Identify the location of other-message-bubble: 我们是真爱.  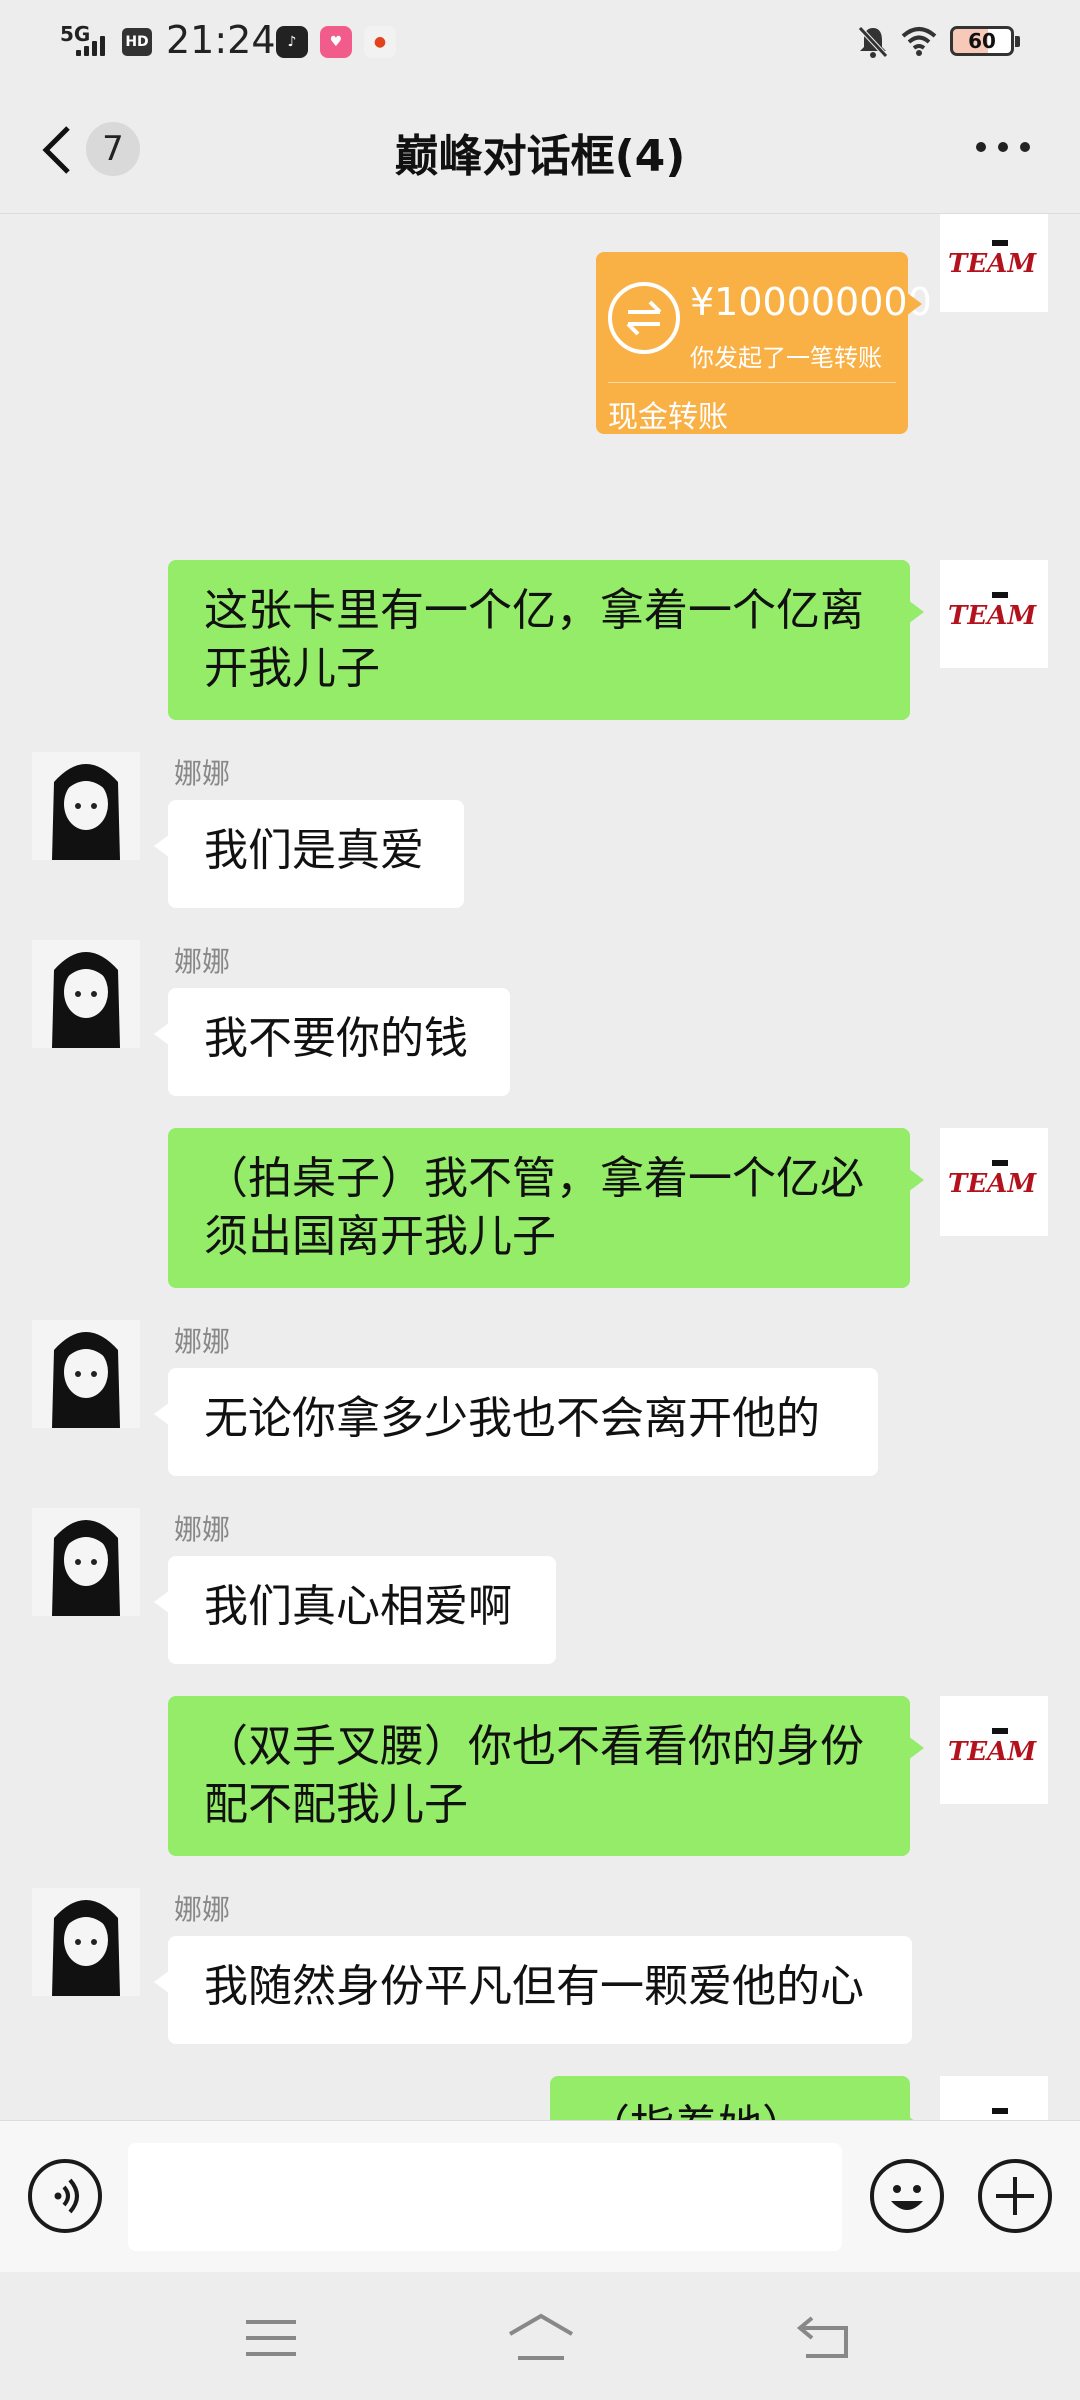
(309, 854).